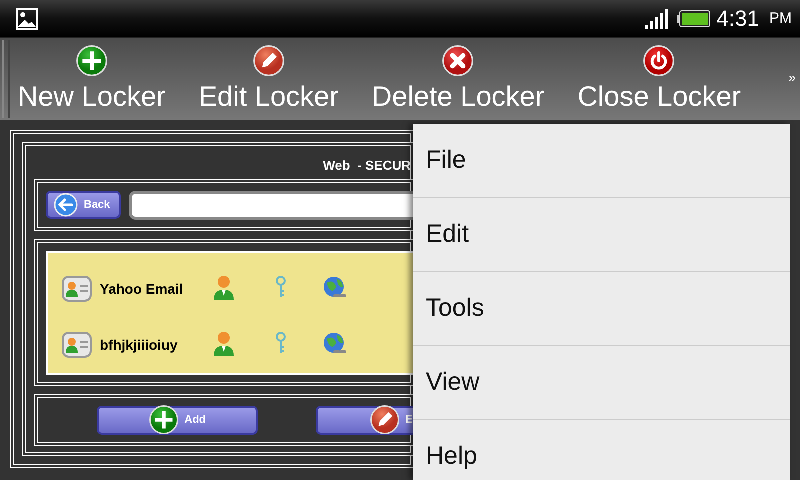 Image resolution: width=800 pixels, height=480 pixels. What do you see at coordinates (601, 161) in the screenshot?
I see `menu-item: File` at bounding box center [601, 161].